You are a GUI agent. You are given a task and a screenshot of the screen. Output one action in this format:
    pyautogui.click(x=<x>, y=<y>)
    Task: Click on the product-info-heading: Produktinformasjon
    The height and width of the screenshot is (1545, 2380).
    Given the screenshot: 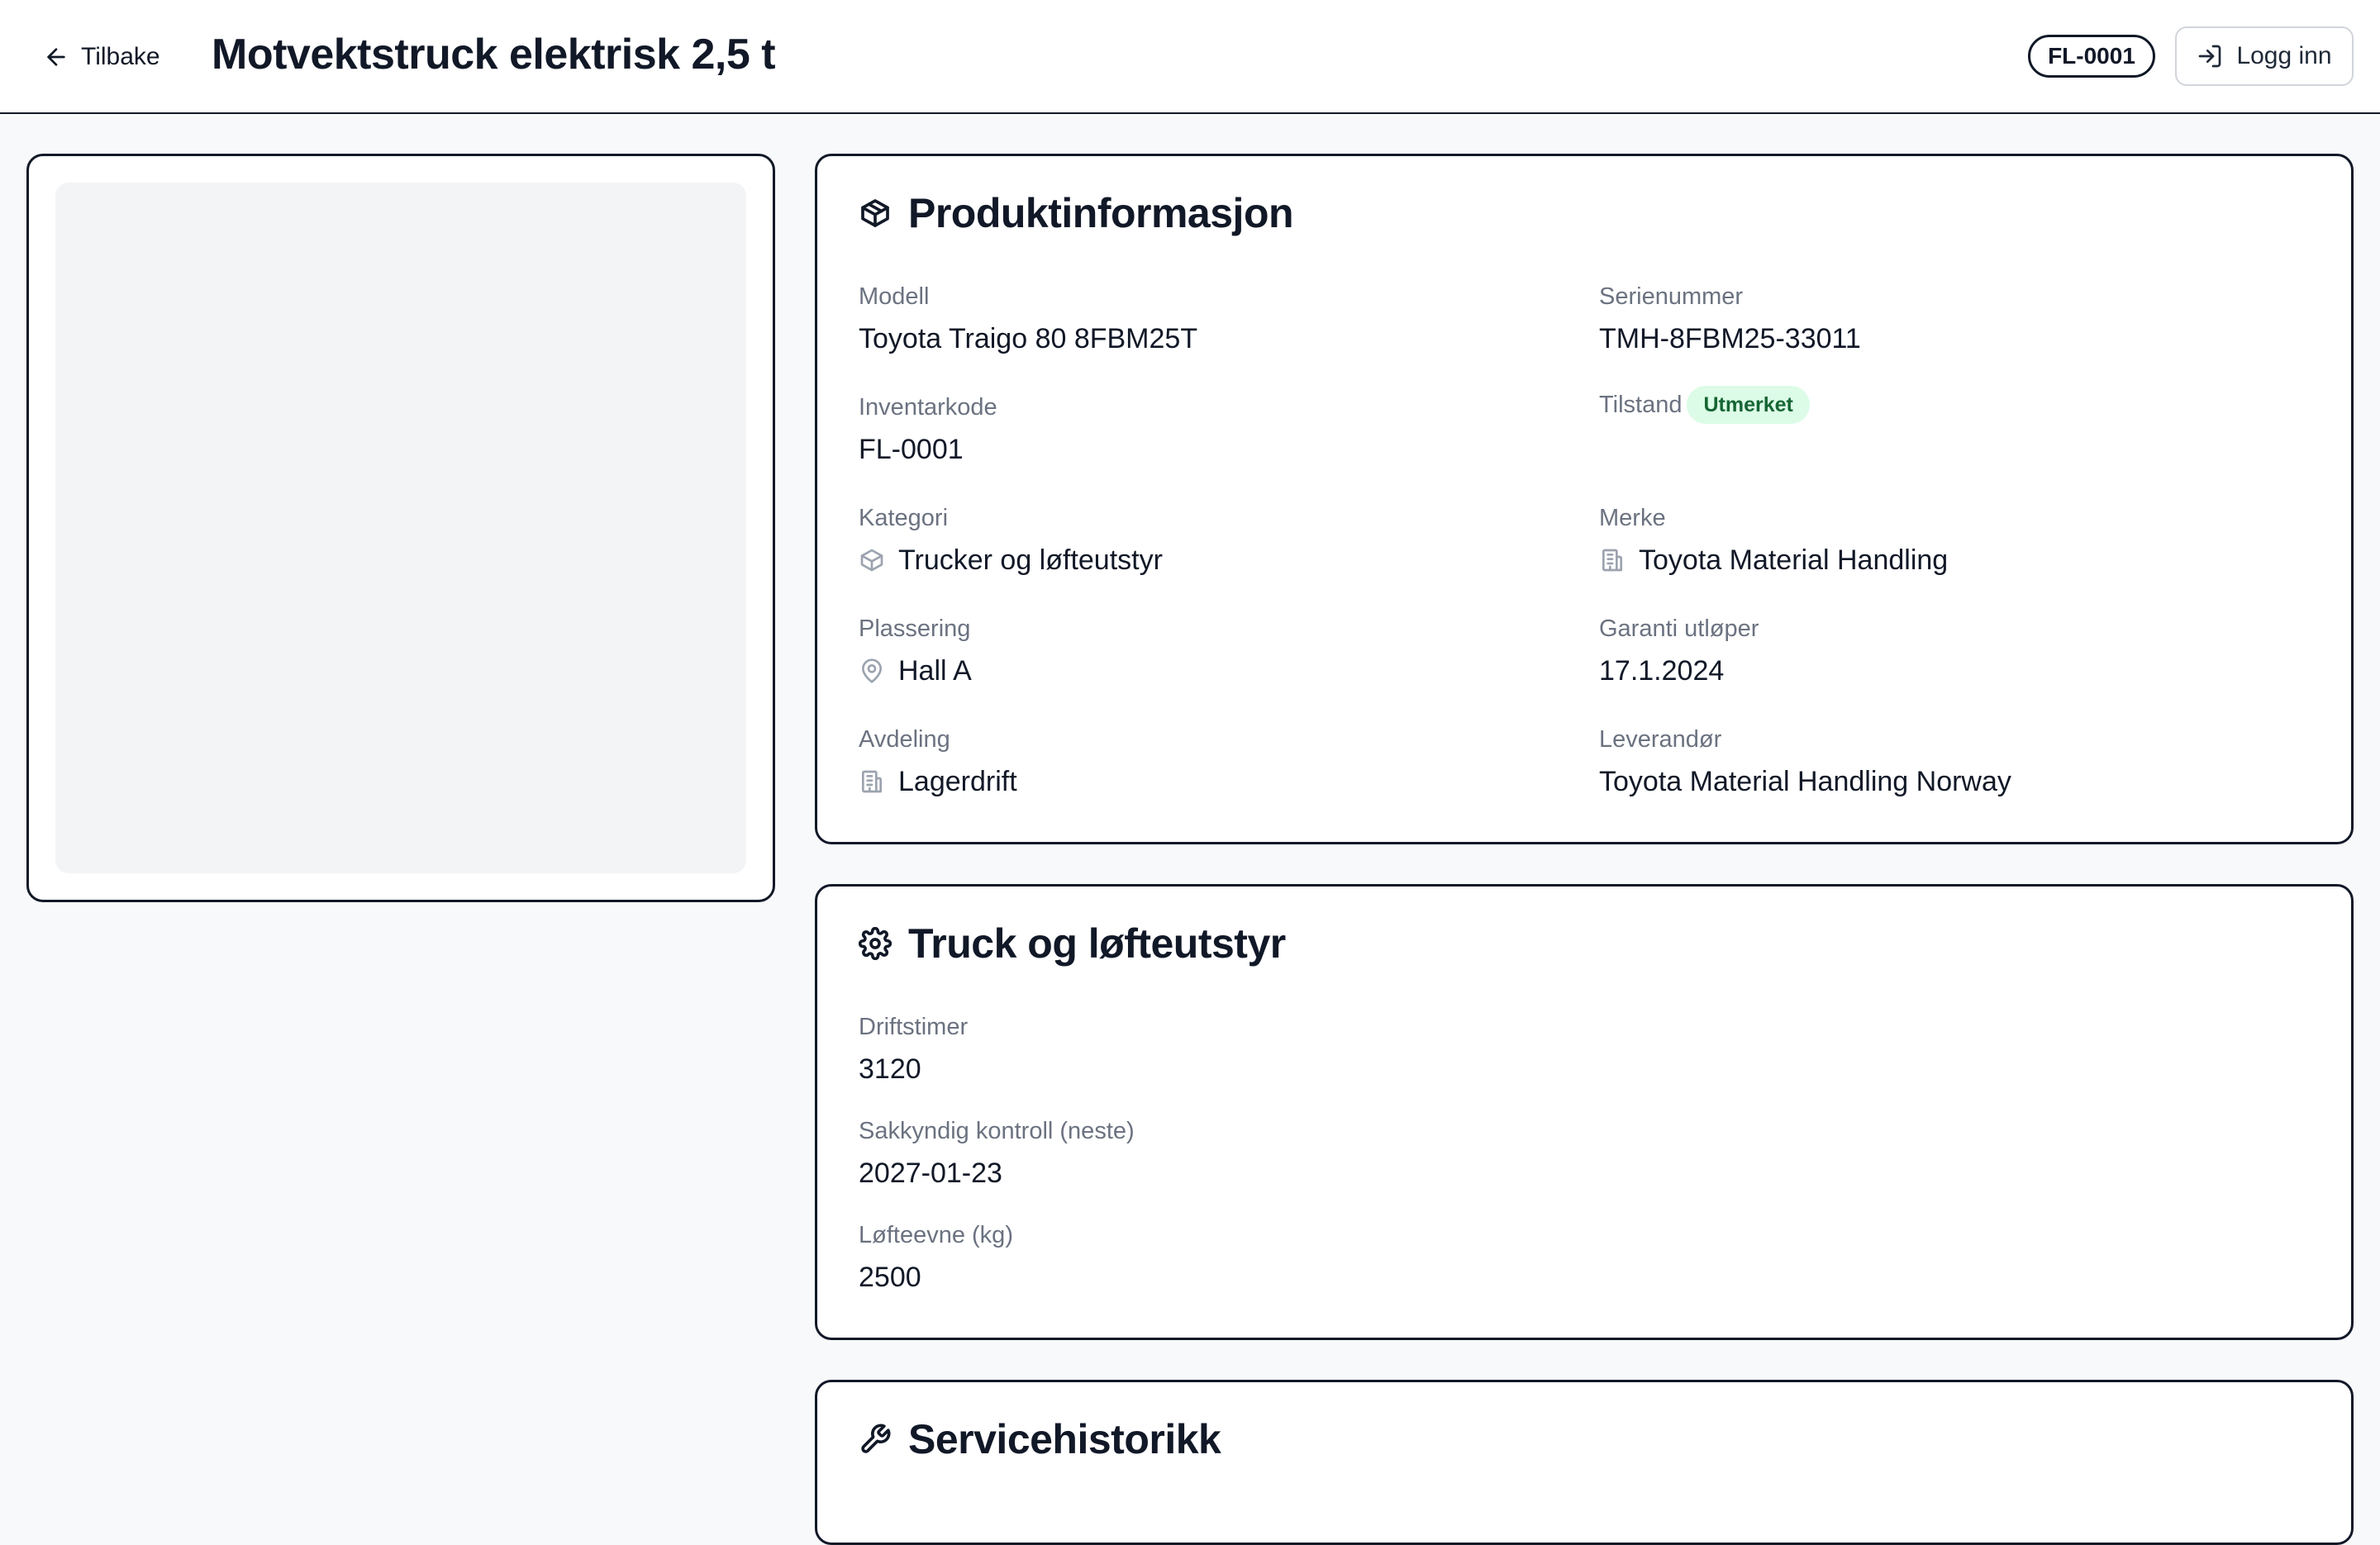 What is the action you would take?
    pyautogui.click(x=1076, y=213)
    